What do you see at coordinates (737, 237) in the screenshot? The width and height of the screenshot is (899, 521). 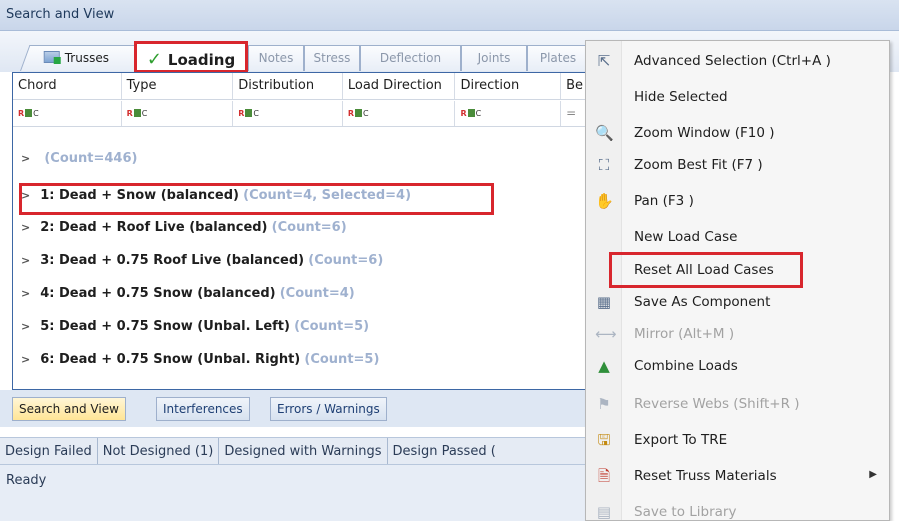 I see `menu-item-new-load-case: New Load Case` at bounding box center [737, 237].